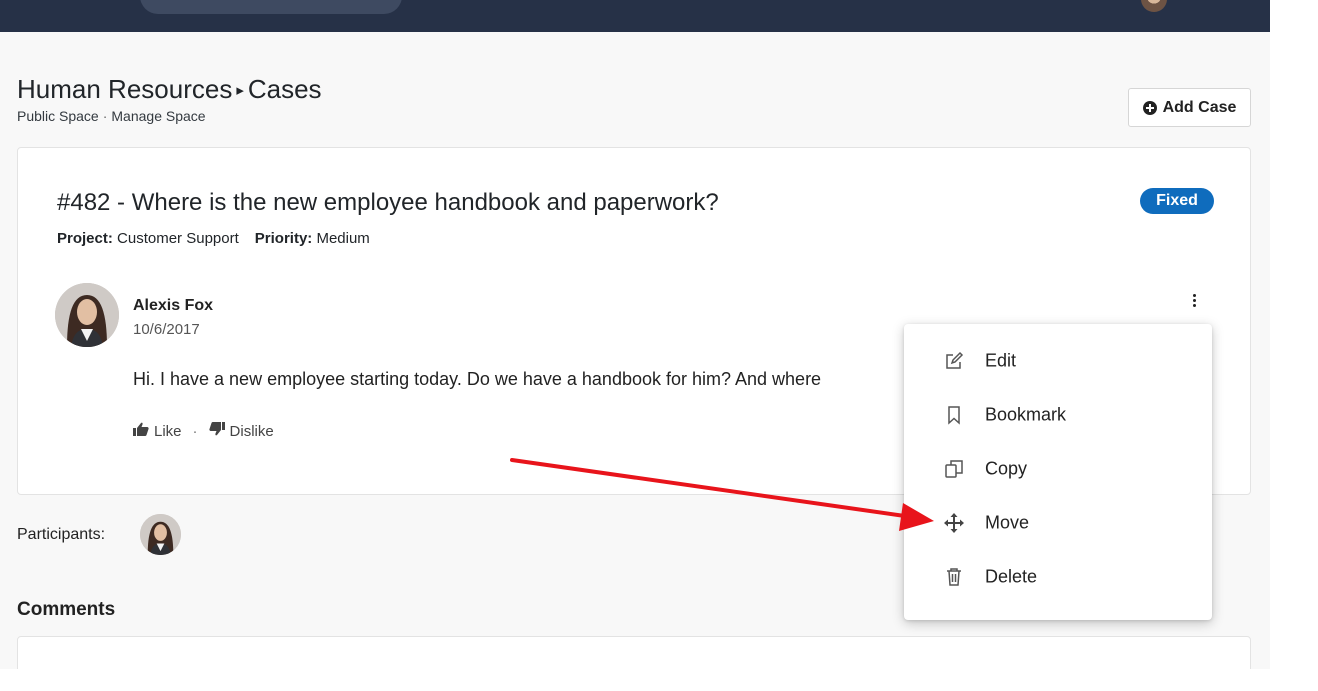  What do you see at coordinates (954, 469) in the screenshot?
I see `copy-icon` at bounding box center [954, 469].